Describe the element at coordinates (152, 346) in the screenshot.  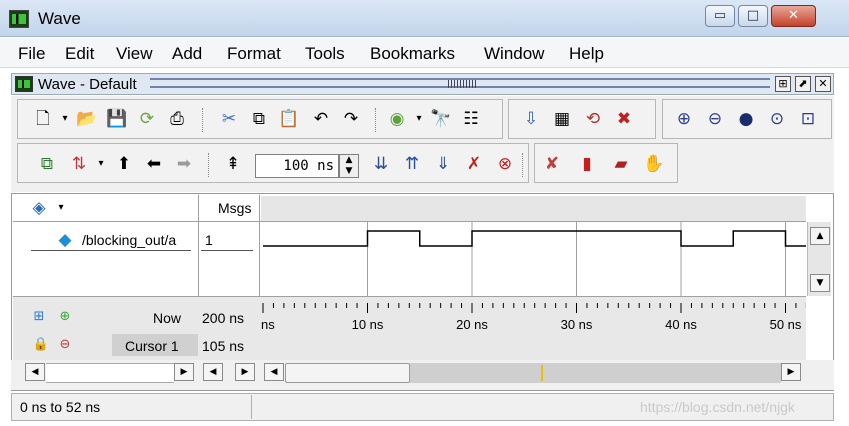
I see `cursor-label: Cursor 1` at that location.